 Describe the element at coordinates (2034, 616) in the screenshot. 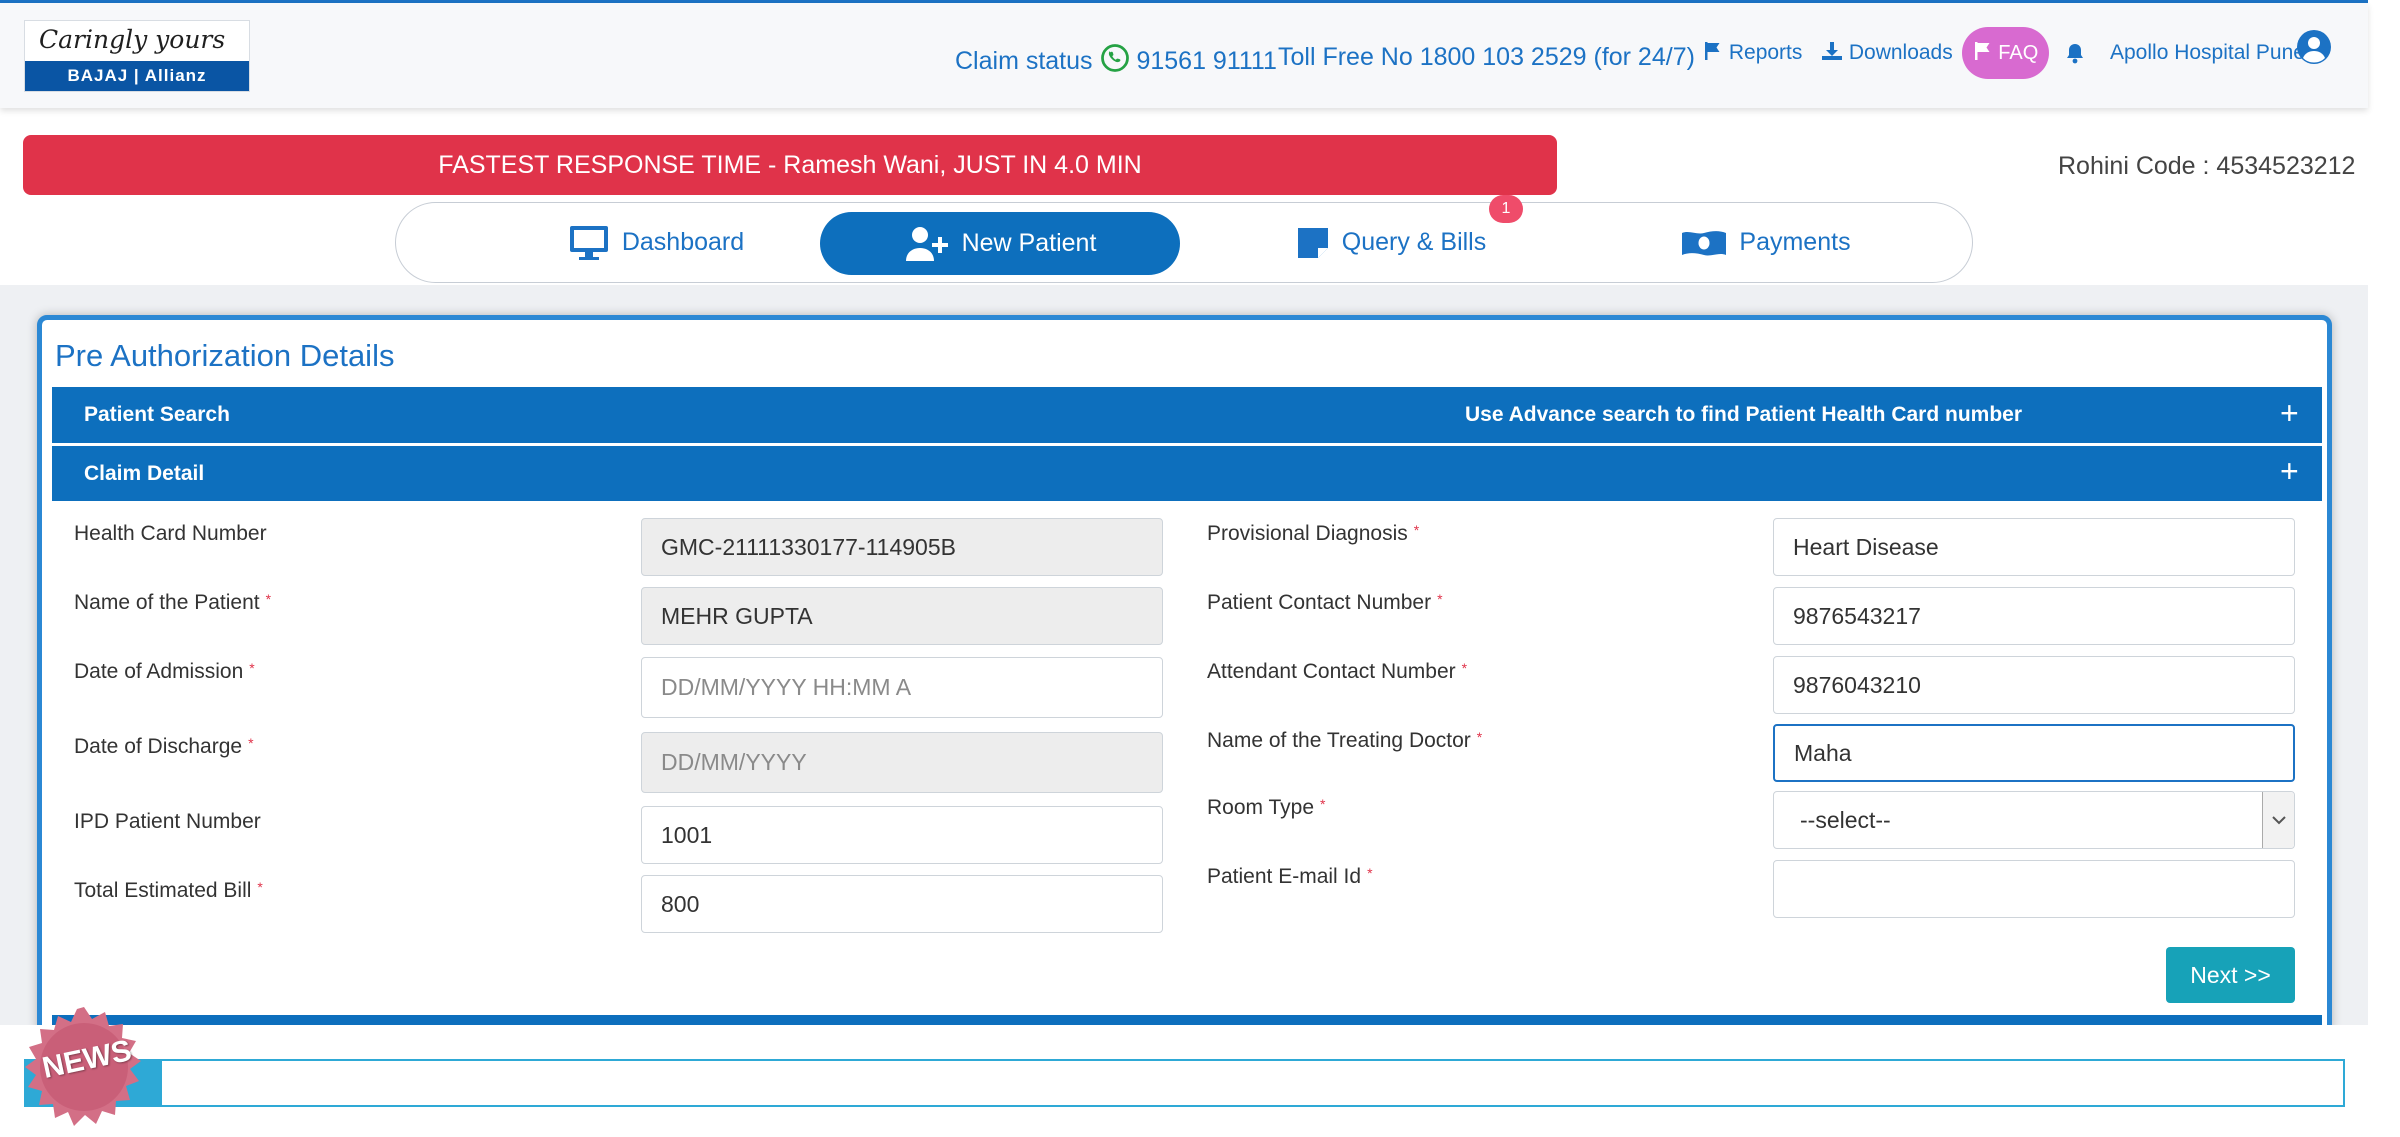

I see `patient-contact-field` at that location.